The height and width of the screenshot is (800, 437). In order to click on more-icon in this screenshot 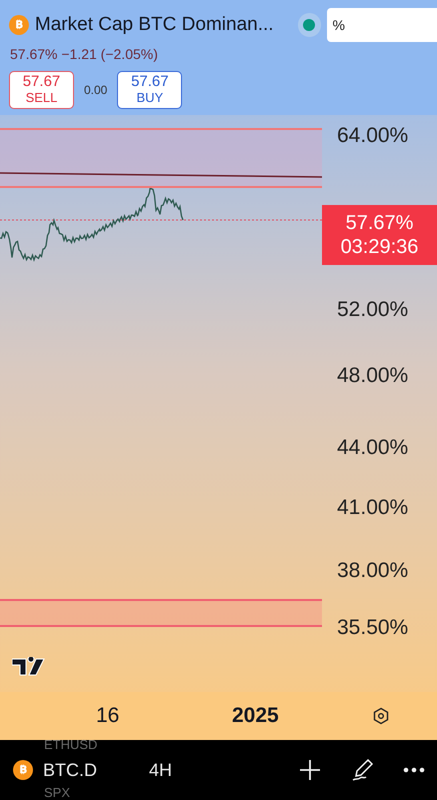, I will do `click(414, 770)`.